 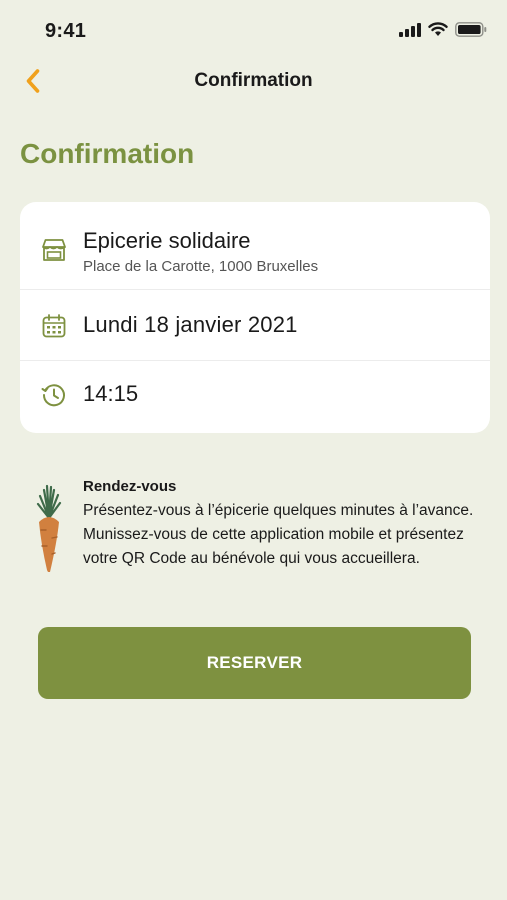 What do you see at coordinates (410, 29) in the screenshot?
I see `signal-icon` at bounding box center [410, 29].